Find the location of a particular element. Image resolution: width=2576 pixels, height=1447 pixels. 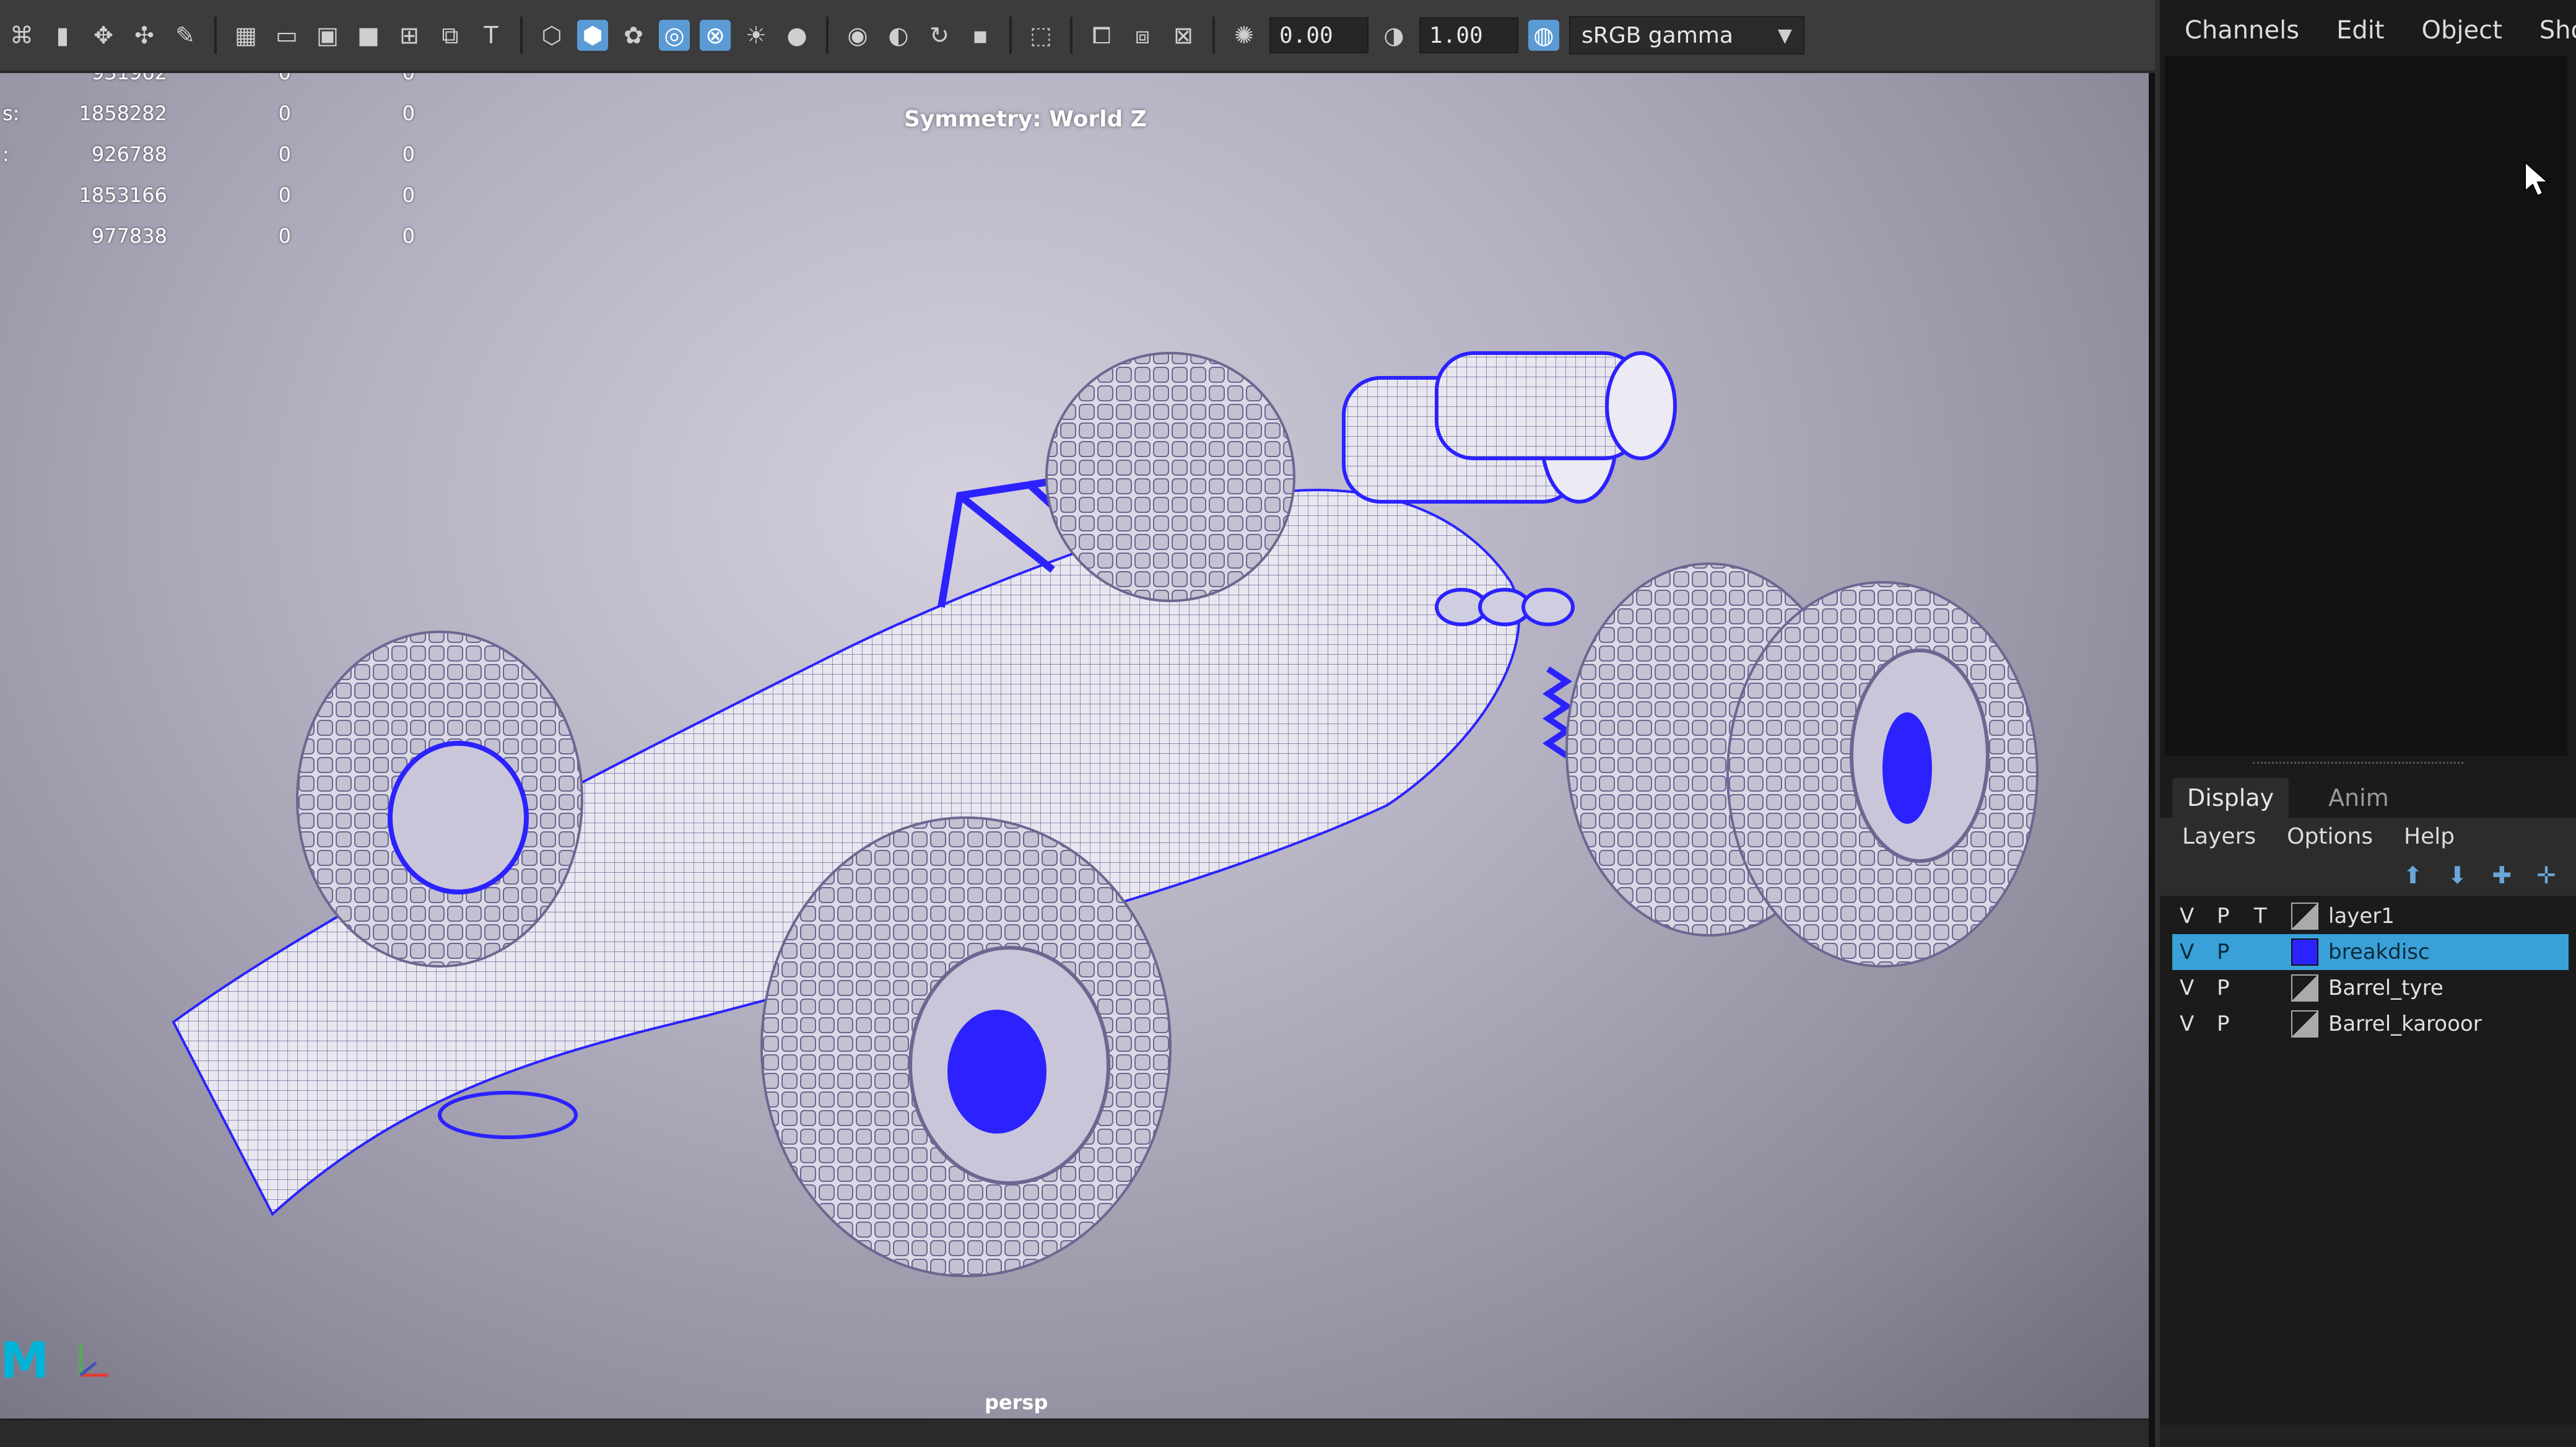

ambient-occlusion-icon: ● is located at coordinates (796, 35).